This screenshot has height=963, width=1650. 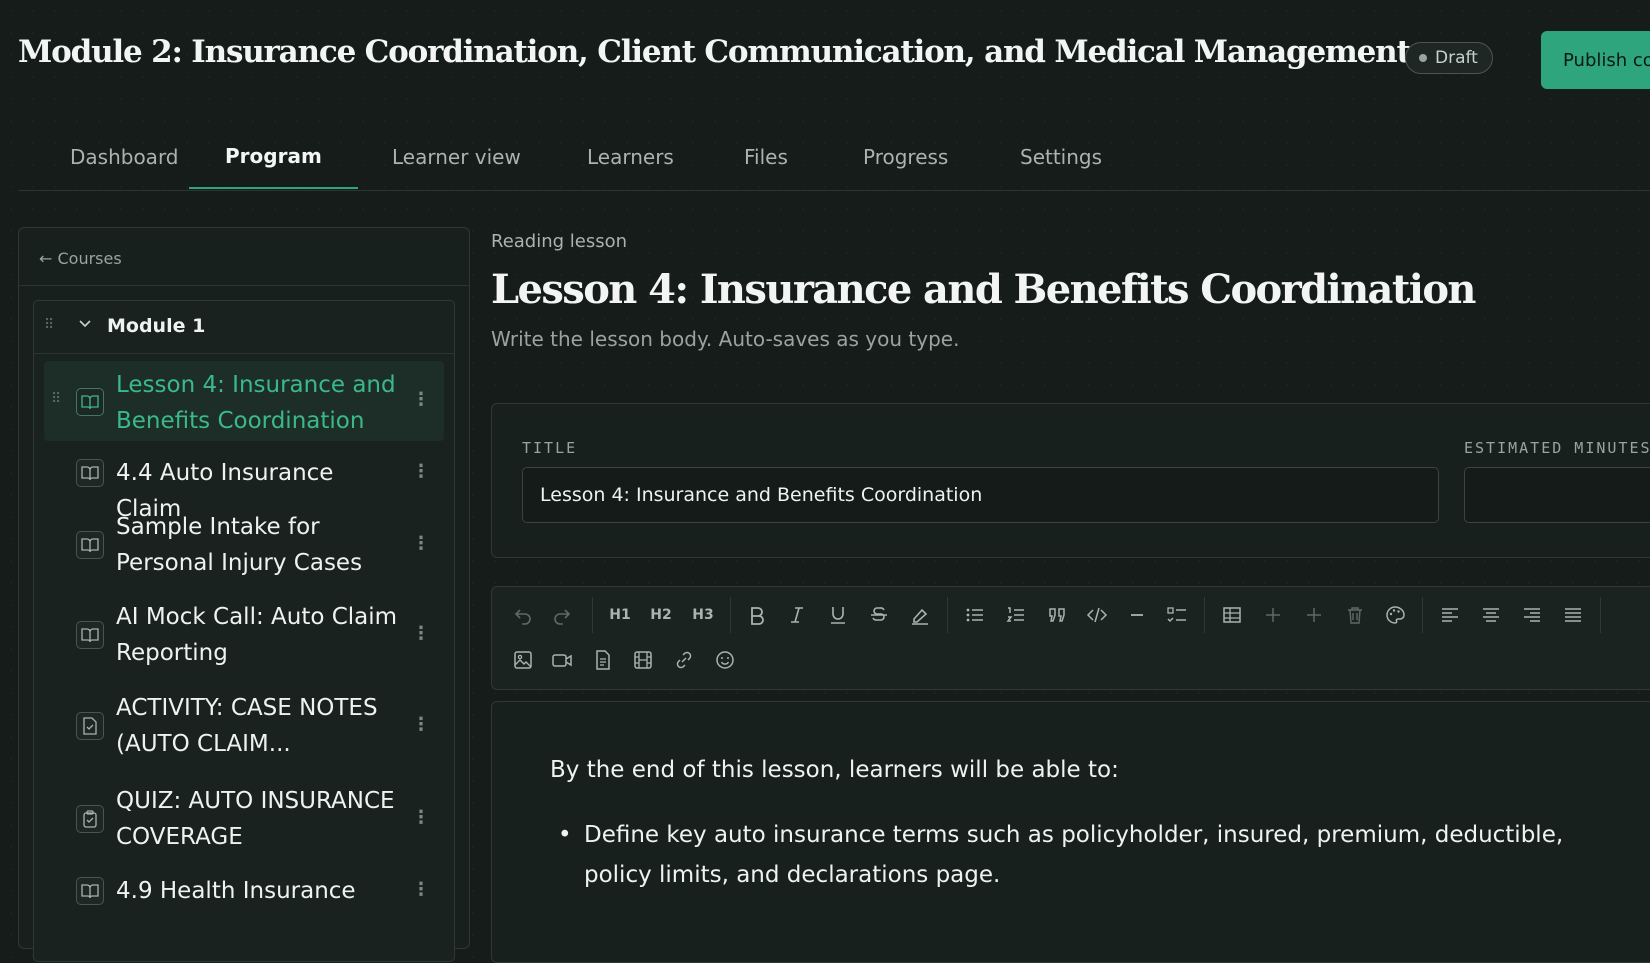 What do you see at coordinates (523, 660) in the screenshot?
I see `image-icon` at bounding box center [523, 660].